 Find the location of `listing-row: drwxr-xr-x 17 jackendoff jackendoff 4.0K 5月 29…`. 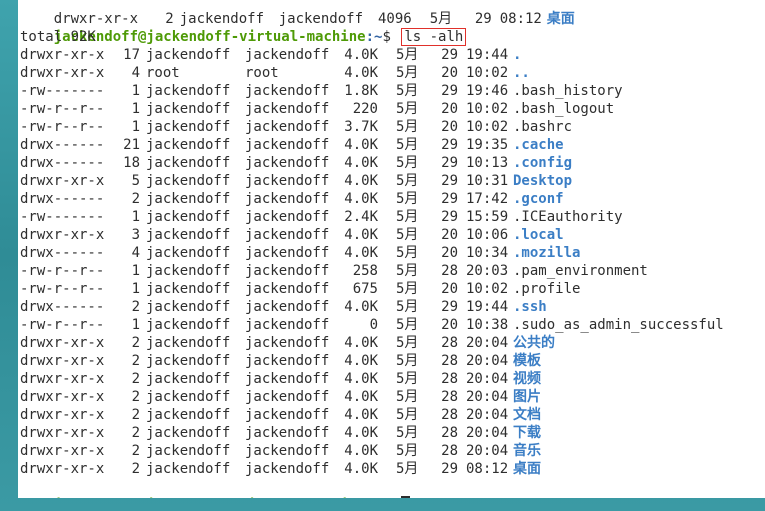

listing-row: drwxr-xr-x 17 jackendoff jackendoff 4.0K 5月 29… is located at coordinates (270, 55).